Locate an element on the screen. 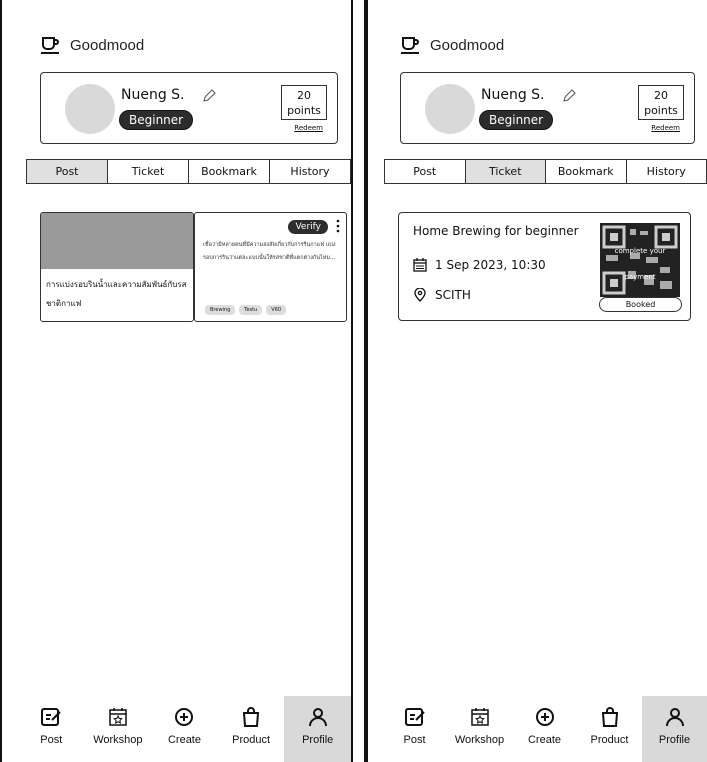 Image resolution: width=707 pixels, height=762 pixels. location-pin-icon is located at coordinates (420, 295).